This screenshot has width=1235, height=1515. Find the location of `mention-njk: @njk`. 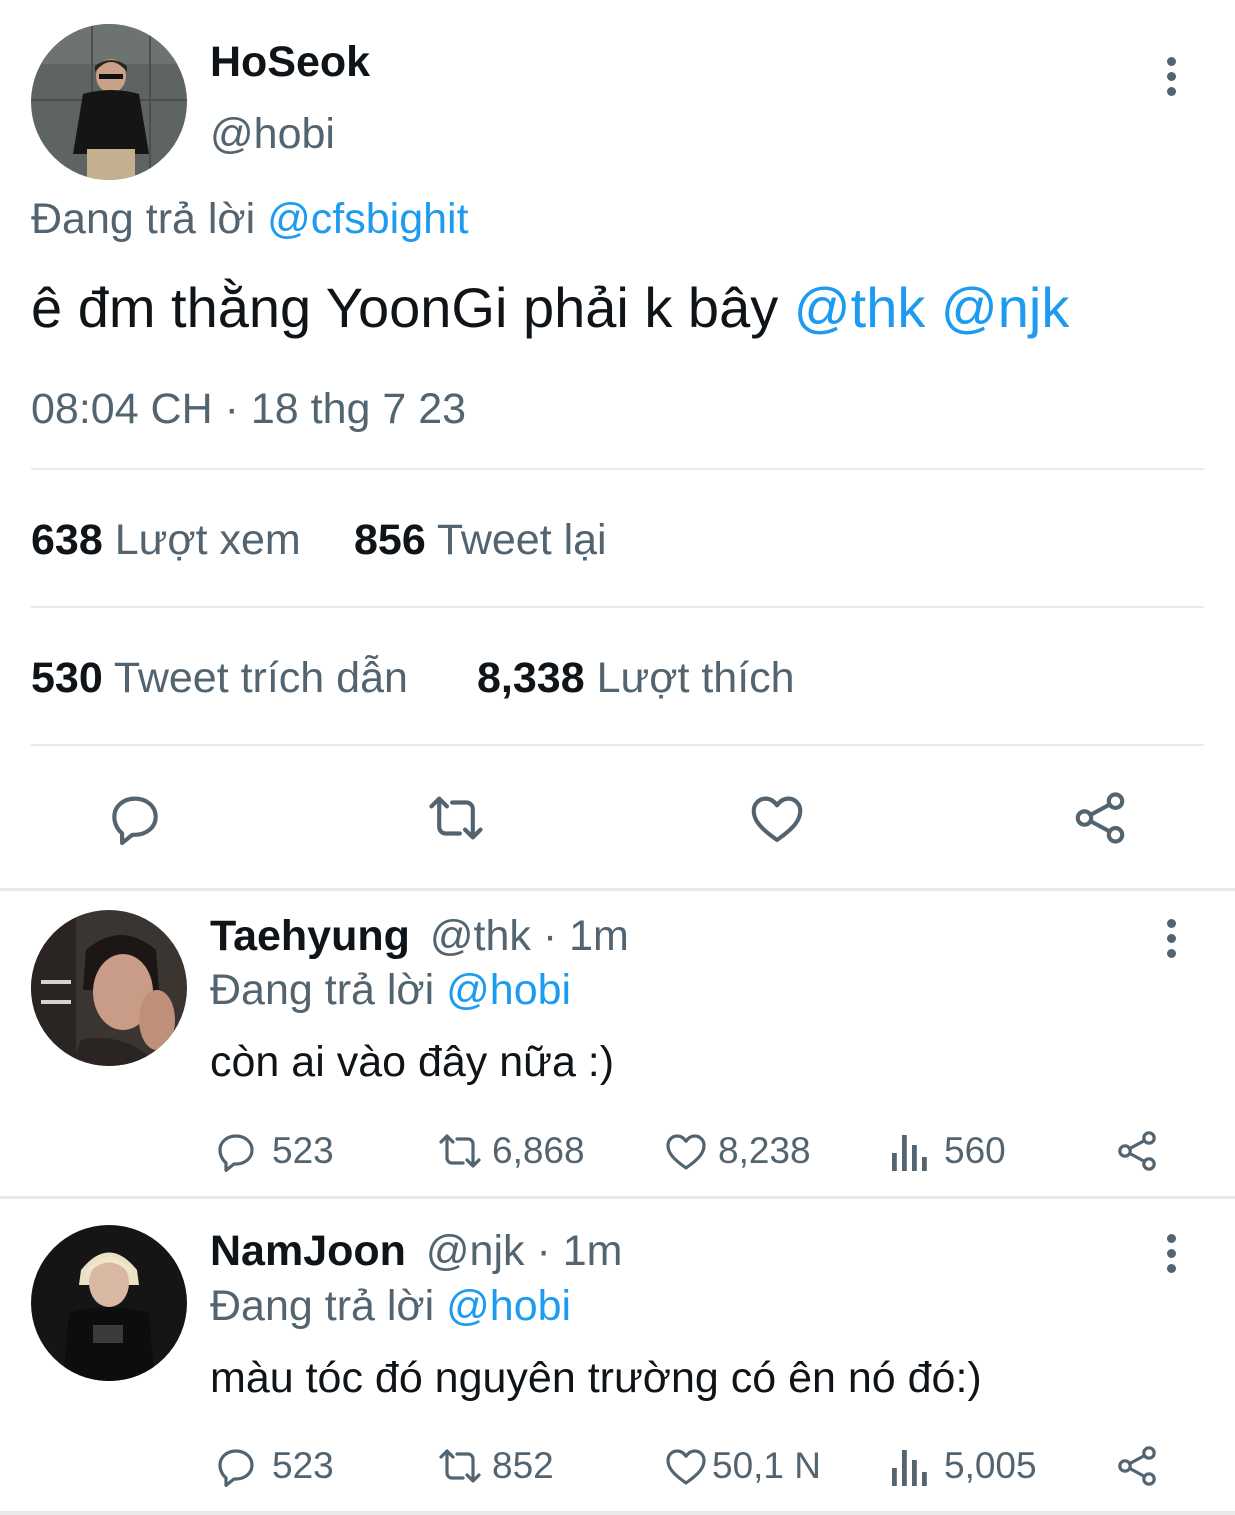

mention-njk: @njk is located at coordinates (1005, 307).